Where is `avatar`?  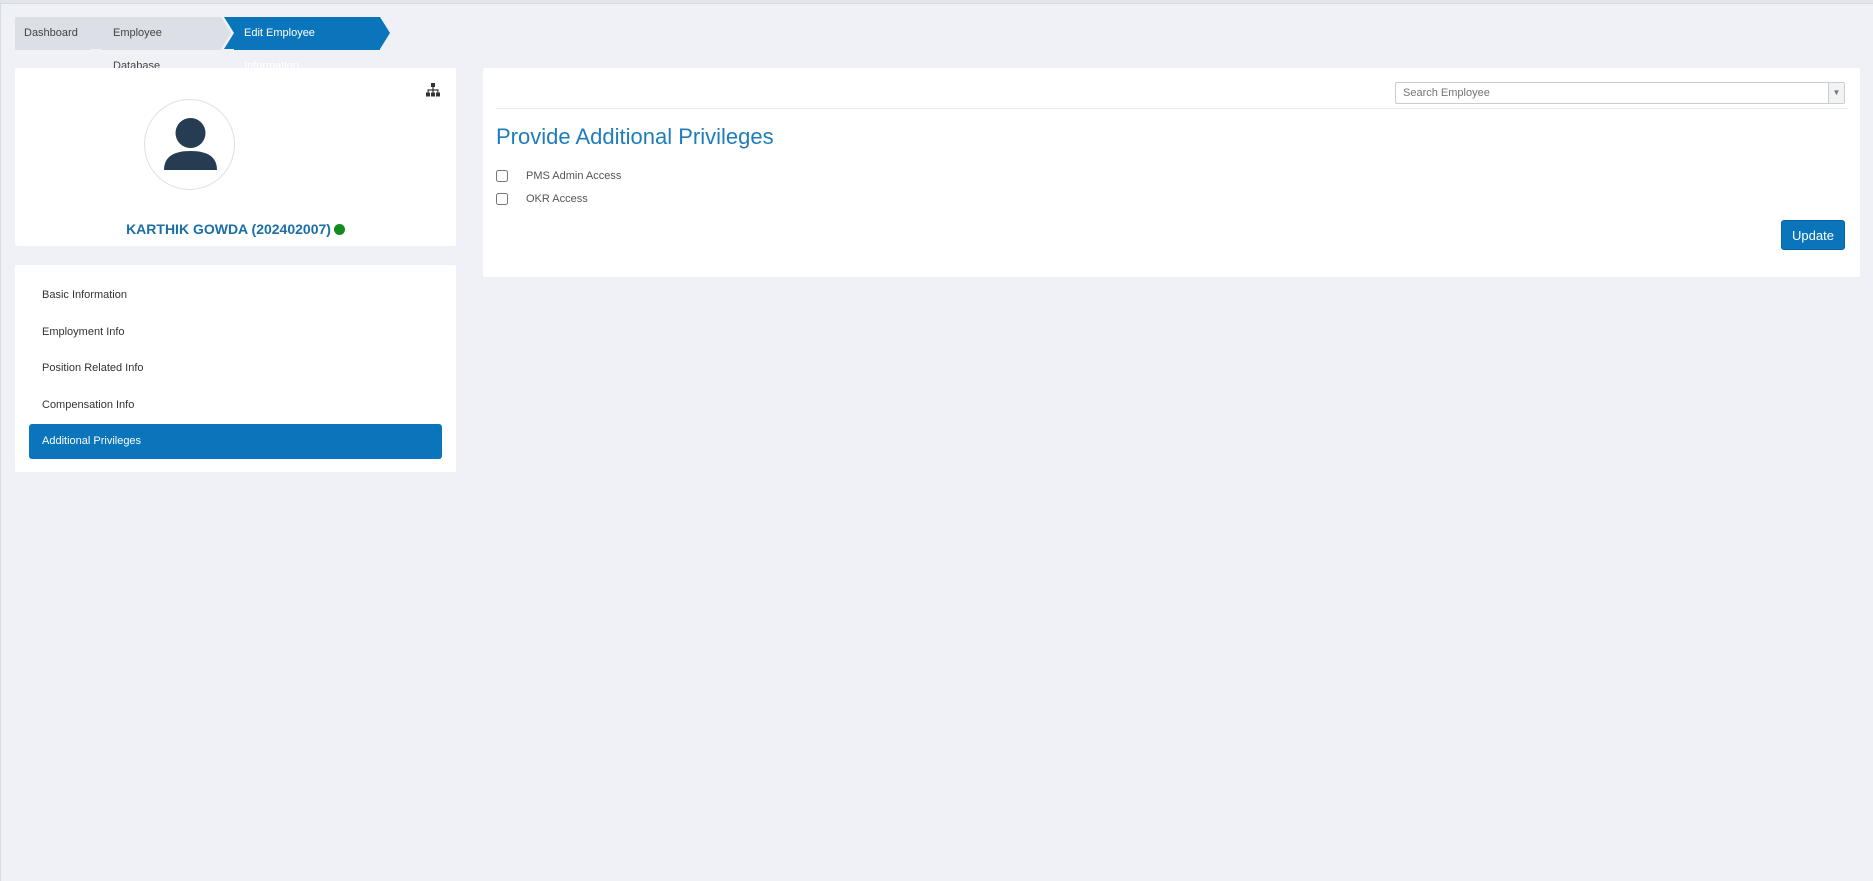
avatar is located at coordinates (189, 144).